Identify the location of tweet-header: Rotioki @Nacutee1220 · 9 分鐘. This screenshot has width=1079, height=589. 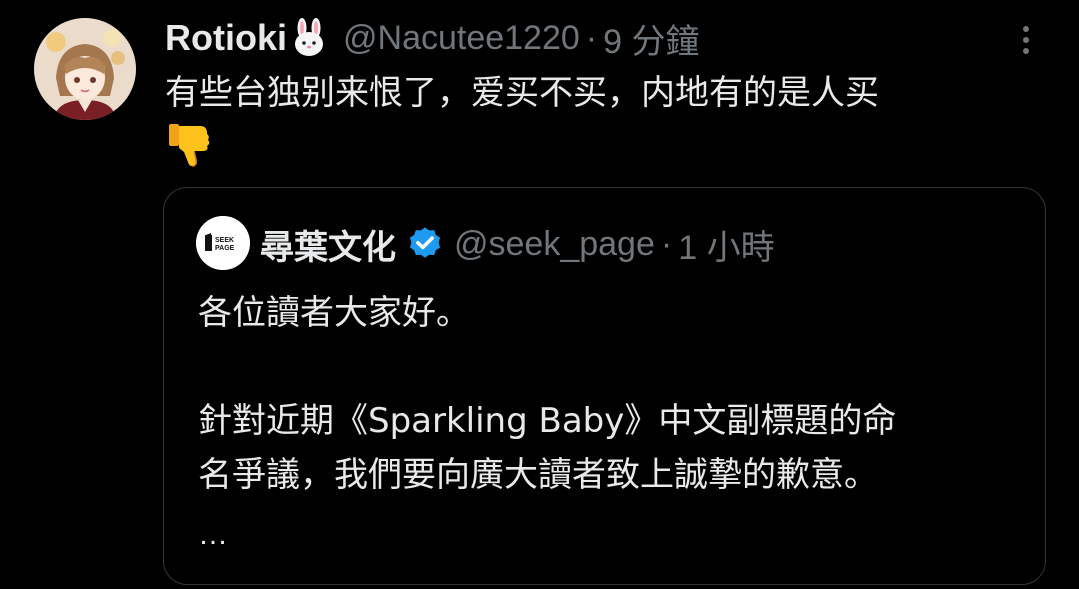
(432, 38).